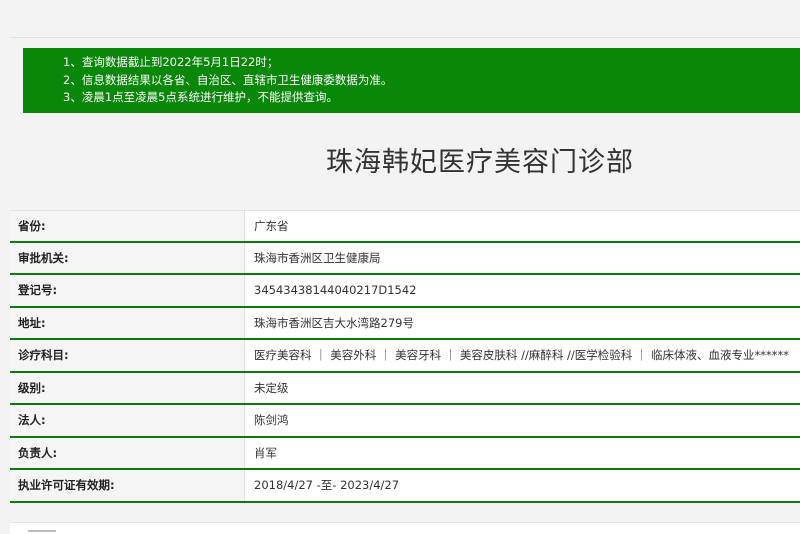 This screenshot has height=534, width=800. What do you see at coordinates (522, 420) in the screenshot?
I see `row-value: 陈剑鸿` at bounding box center [522, 420].